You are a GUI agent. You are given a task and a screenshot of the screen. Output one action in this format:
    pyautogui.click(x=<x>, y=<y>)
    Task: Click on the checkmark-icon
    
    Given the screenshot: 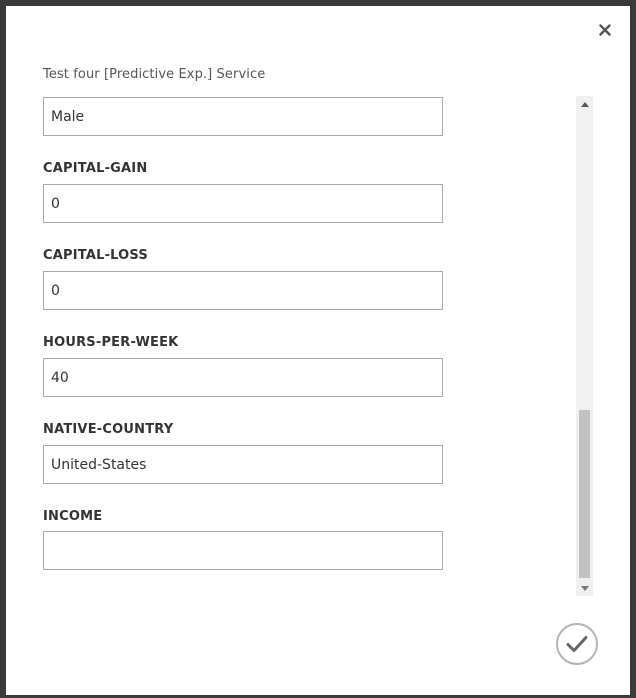 What is the action you would take?
    pyautogui.click(x=577, y=644)
    